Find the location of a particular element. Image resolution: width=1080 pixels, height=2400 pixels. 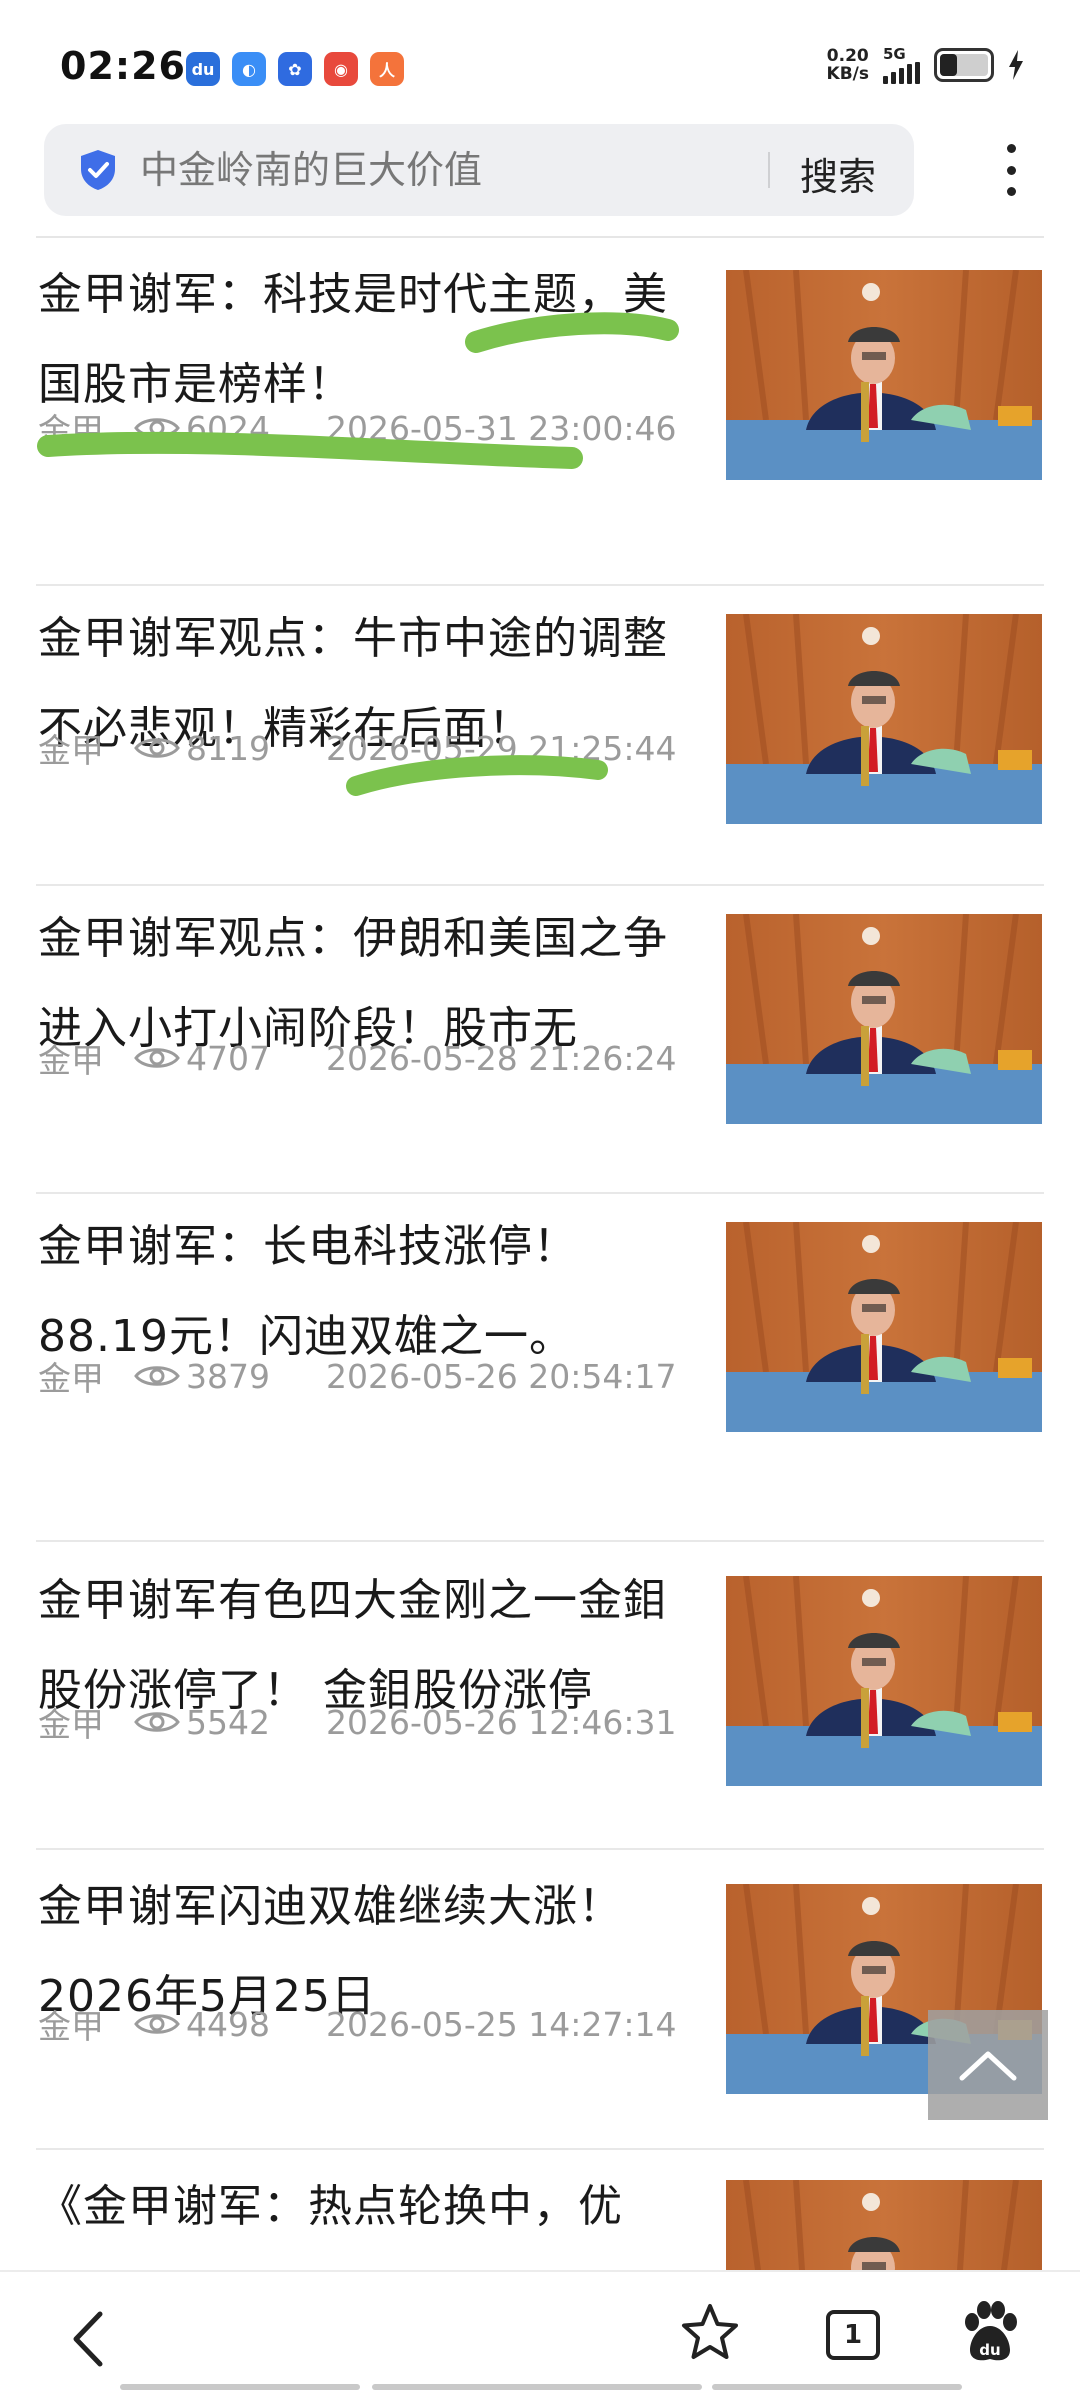

bottom-navigation: 1 du is located at coordinates (540, 2335).